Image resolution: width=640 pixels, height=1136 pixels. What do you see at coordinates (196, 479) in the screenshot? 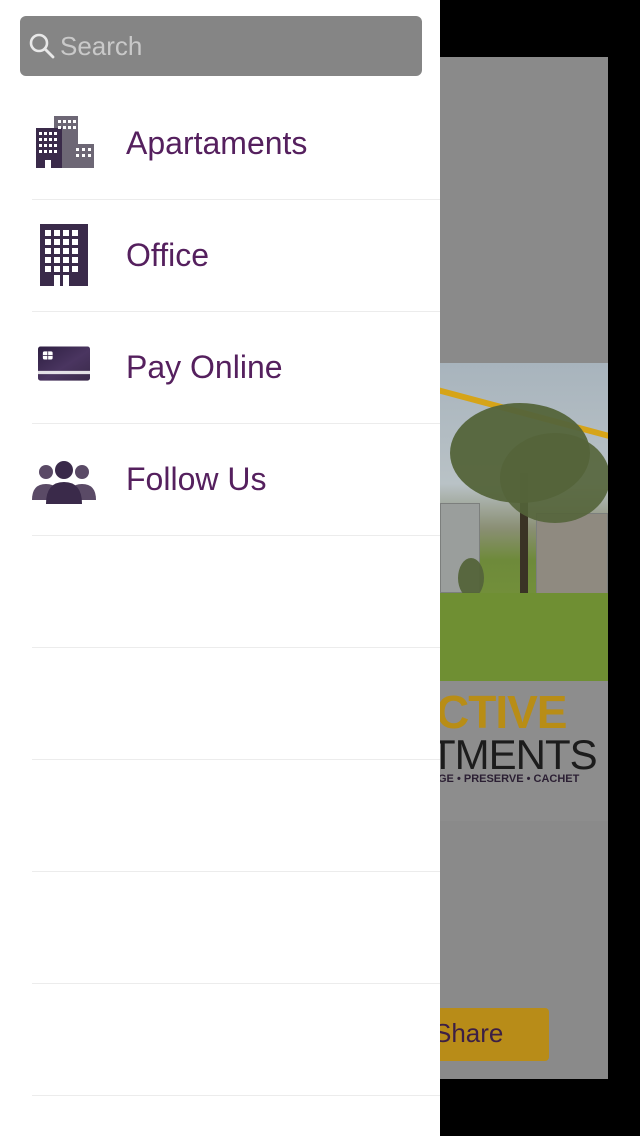
I see `menu-item-label: Follow Us` at bounding box center [196, 479].